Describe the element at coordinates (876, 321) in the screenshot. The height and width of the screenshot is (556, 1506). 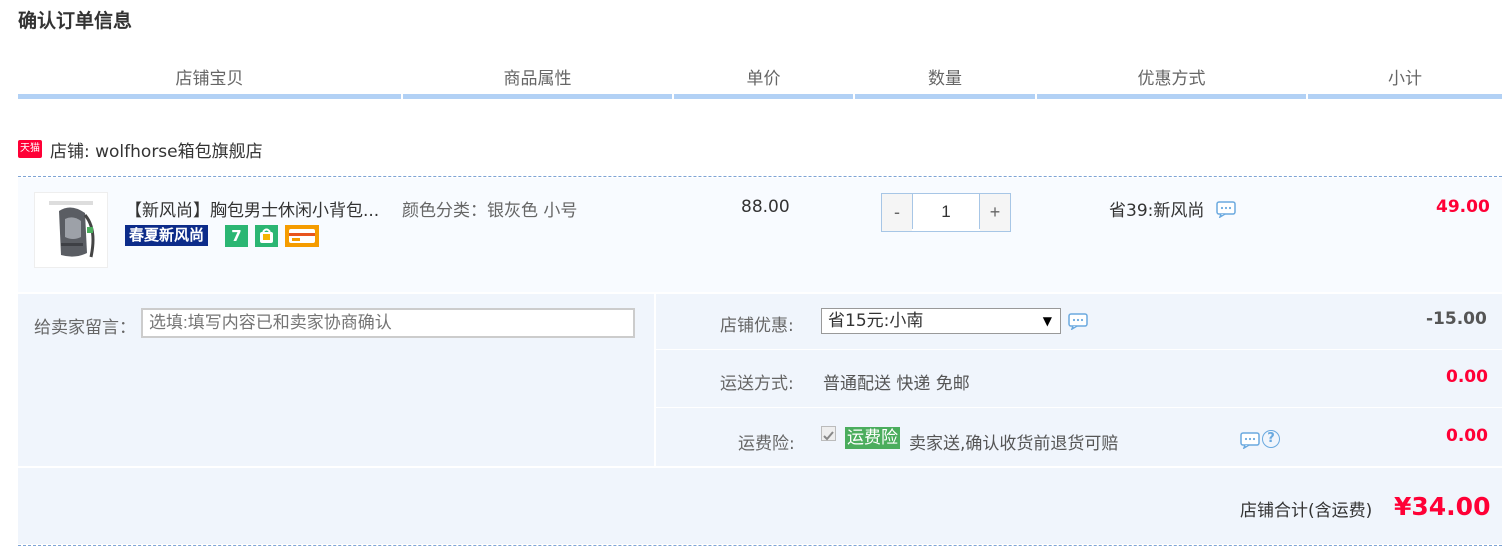
I see `shop-discount-selected: 省15元:小南` at that location.